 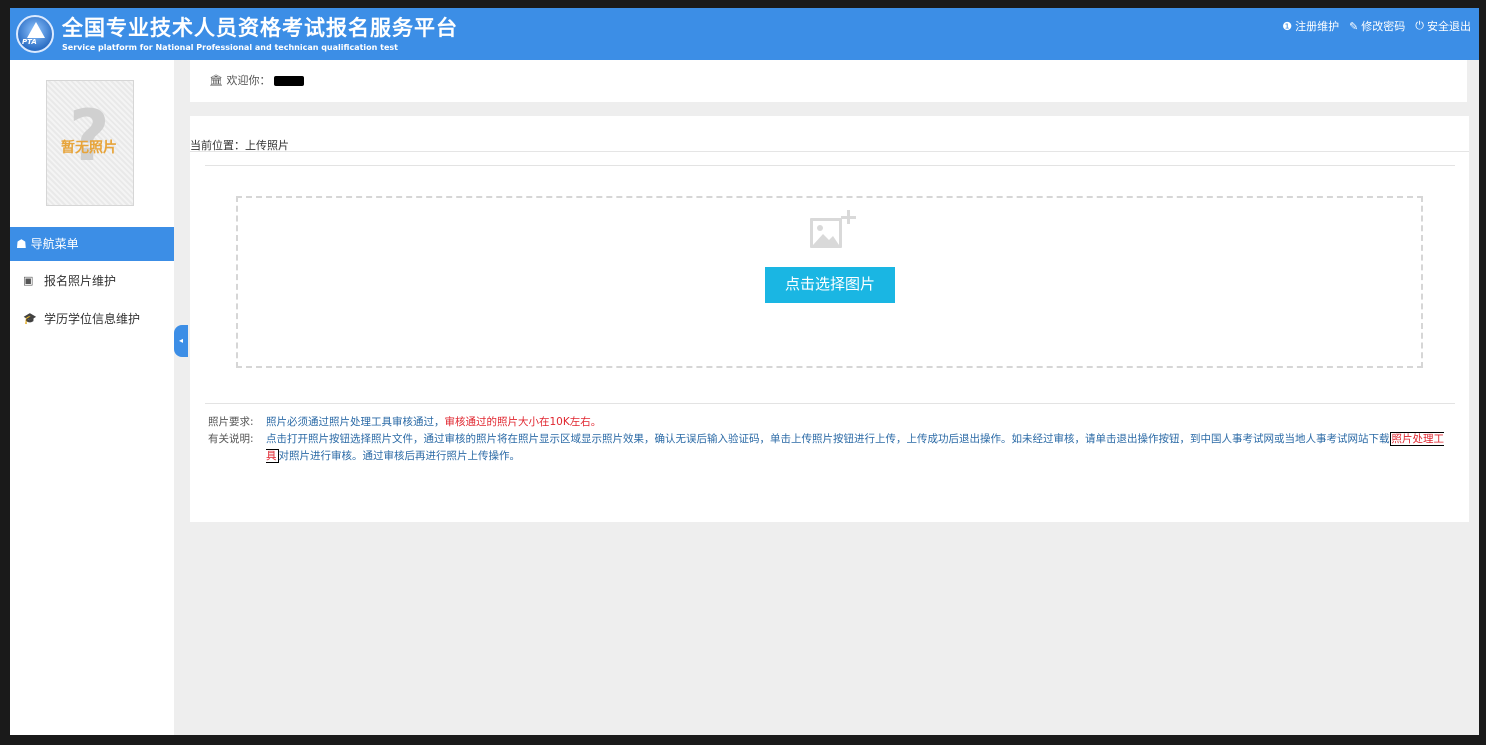 What do you see at coordinates (28, 280) in the screenshot?
I see `picture-icon: ▣` at bounding box center [28, 280].